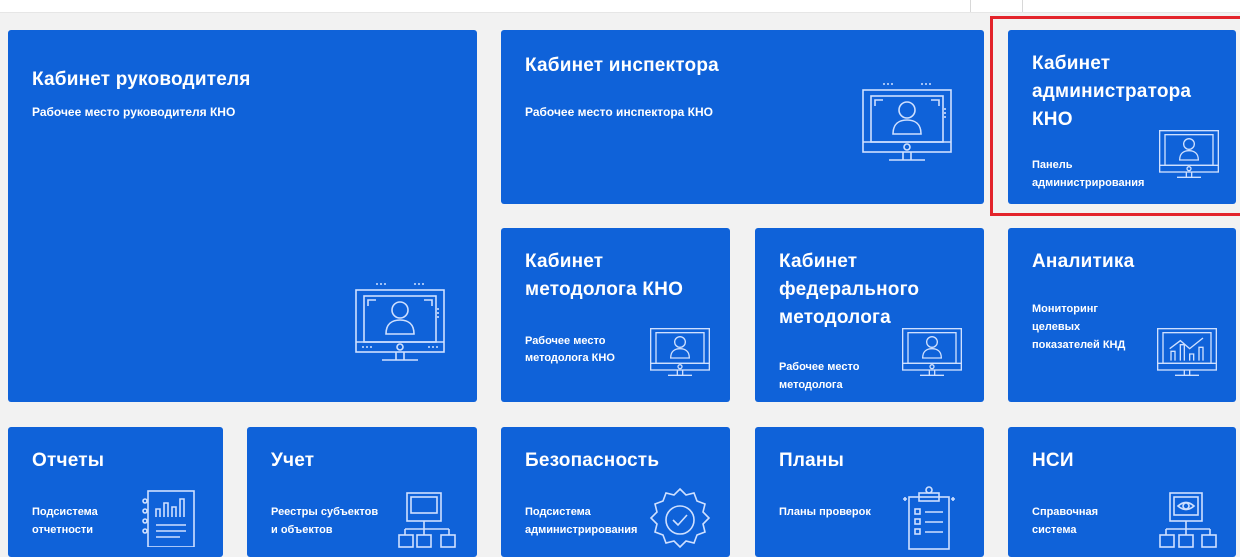 The image size is (1240, 557). Describe the element at coordinates (427, 520) in the screenshot. I see `registry-icon` at that location.